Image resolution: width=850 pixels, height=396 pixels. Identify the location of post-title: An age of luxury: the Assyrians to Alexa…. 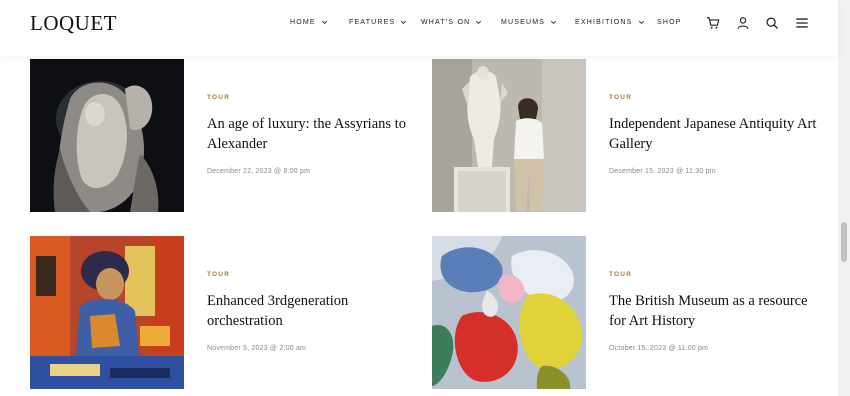
(312, 134).